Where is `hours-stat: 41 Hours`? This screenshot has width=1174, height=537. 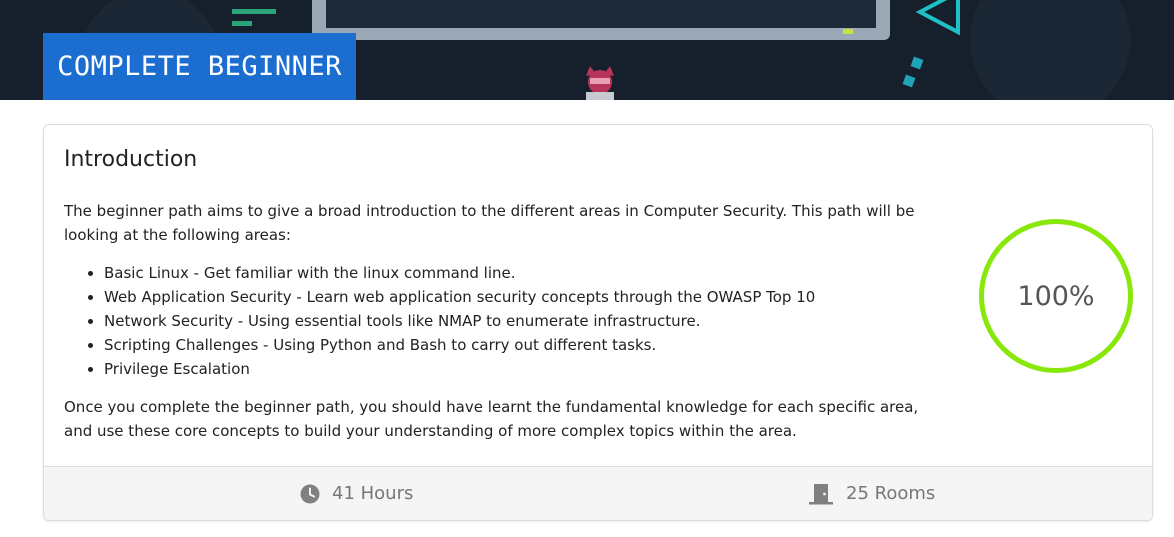
hours-stat: 41 Hours is located at coordinates (356, 493).